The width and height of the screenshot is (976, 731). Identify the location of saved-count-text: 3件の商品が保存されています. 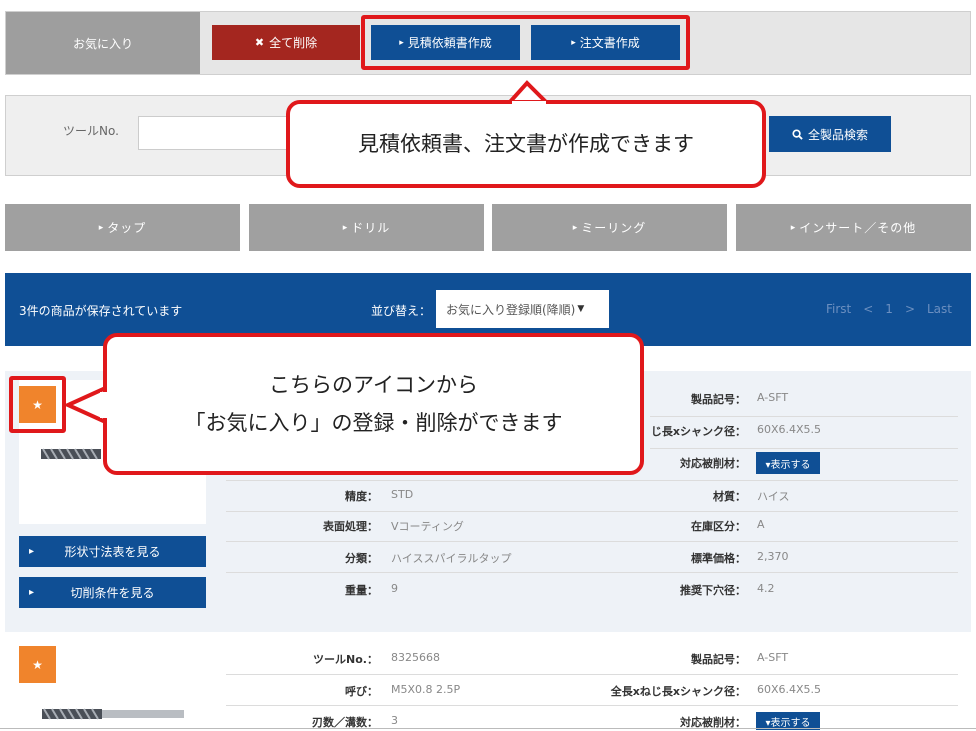
(101, 311).